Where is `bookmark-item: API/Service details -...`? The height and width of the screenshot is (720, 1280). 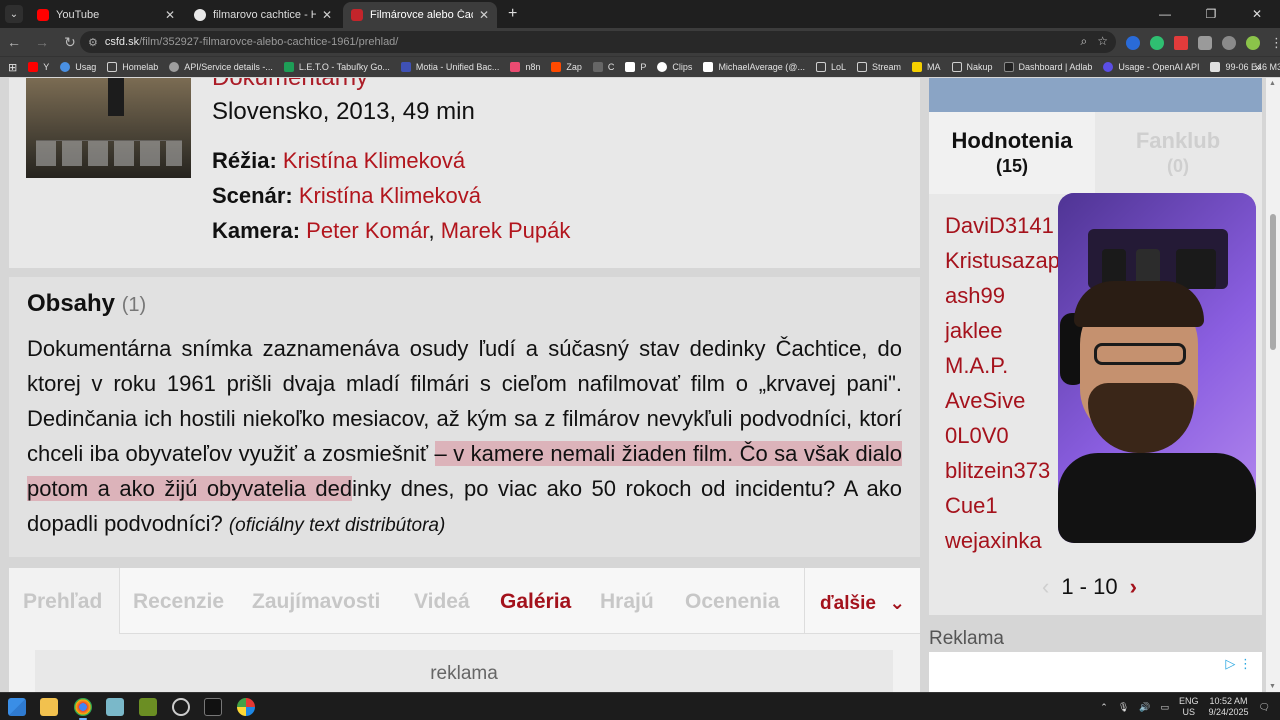
bookmark-item: API/Service details -... is located at coordinates (221, 67).